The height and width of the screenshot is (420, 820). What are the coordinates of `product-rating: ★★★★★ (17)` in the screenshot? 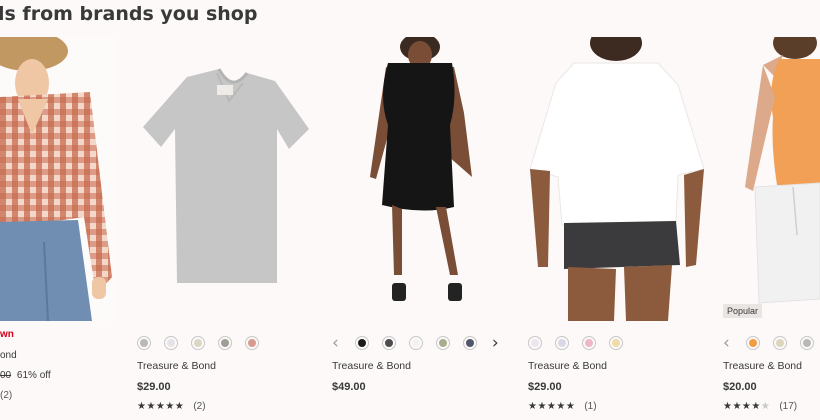 It's located at (760, 406).